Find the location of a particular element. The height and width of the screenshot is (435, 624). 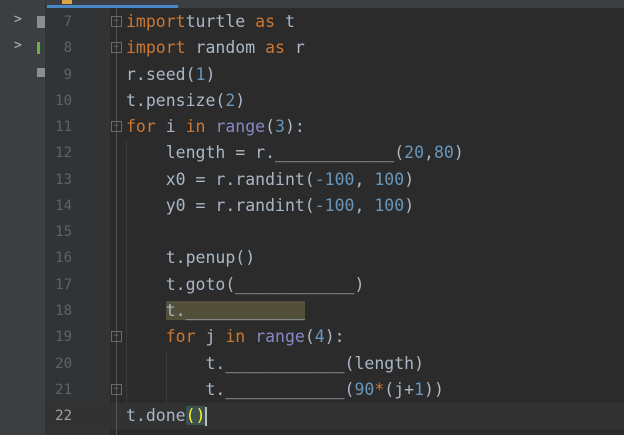

code-line: y0 = r.randint(-100, 100) is located at coordinates (270, 206).